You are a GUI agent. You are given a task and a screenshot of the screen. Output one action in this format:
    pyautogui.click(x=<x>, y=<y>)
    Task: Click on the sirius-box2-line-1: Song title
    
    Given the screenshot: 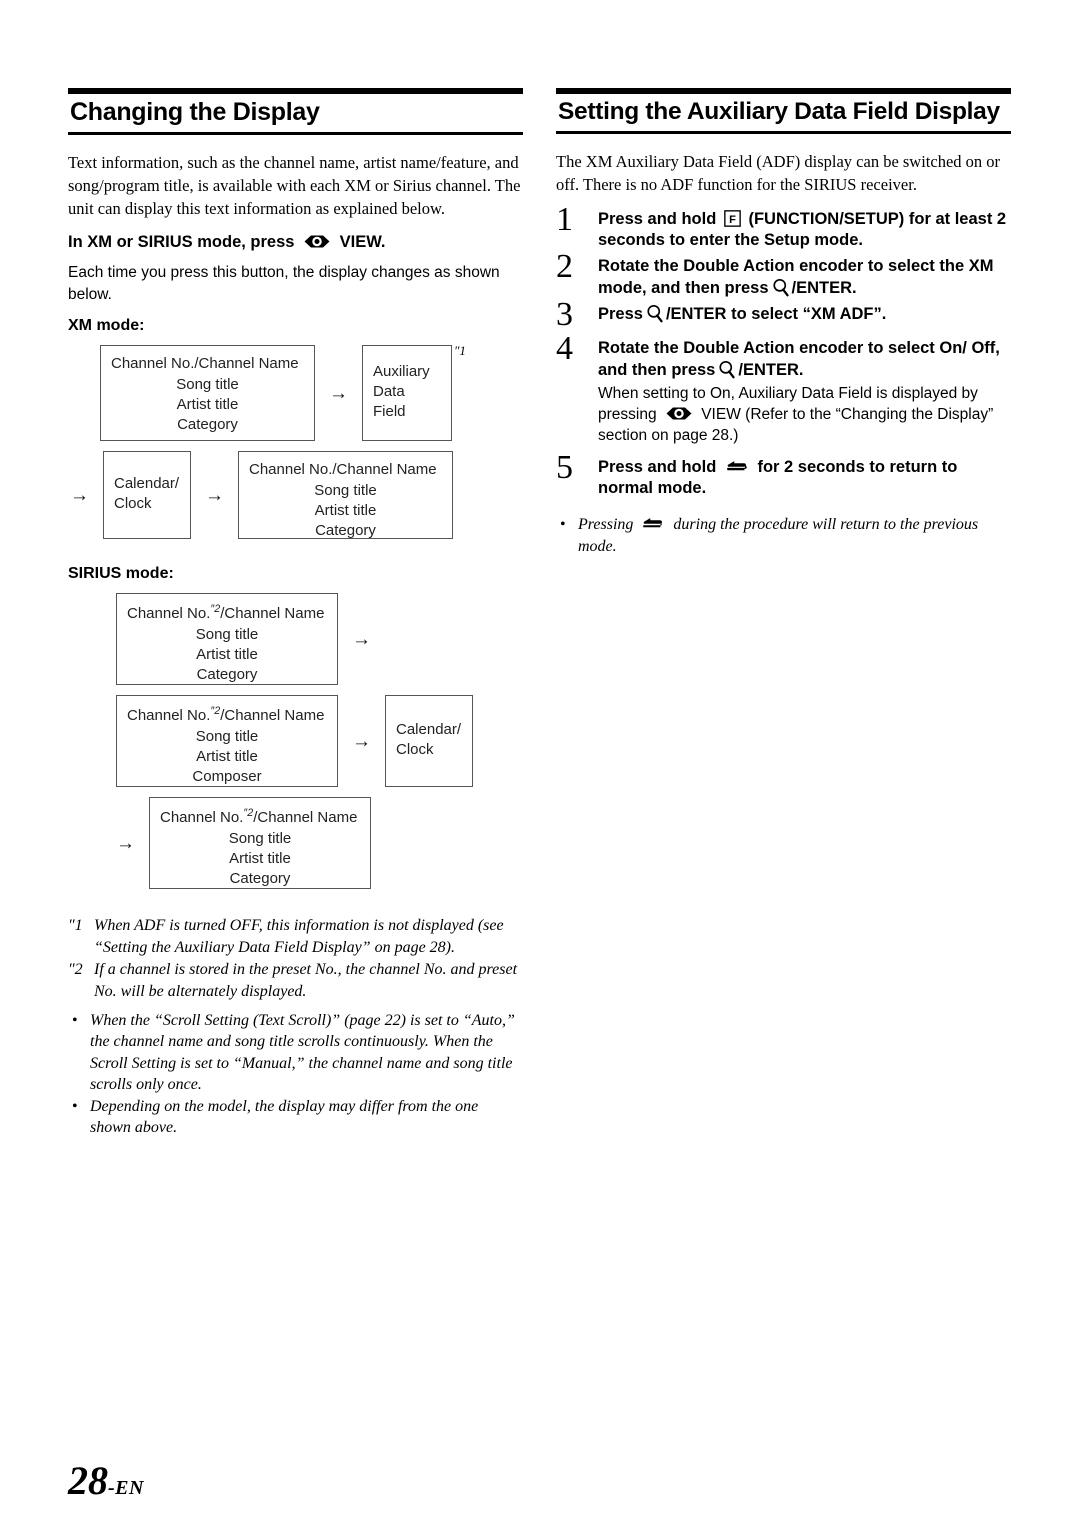 What is the action you would take?
    pyautogui.click(x=227, y=736)
    